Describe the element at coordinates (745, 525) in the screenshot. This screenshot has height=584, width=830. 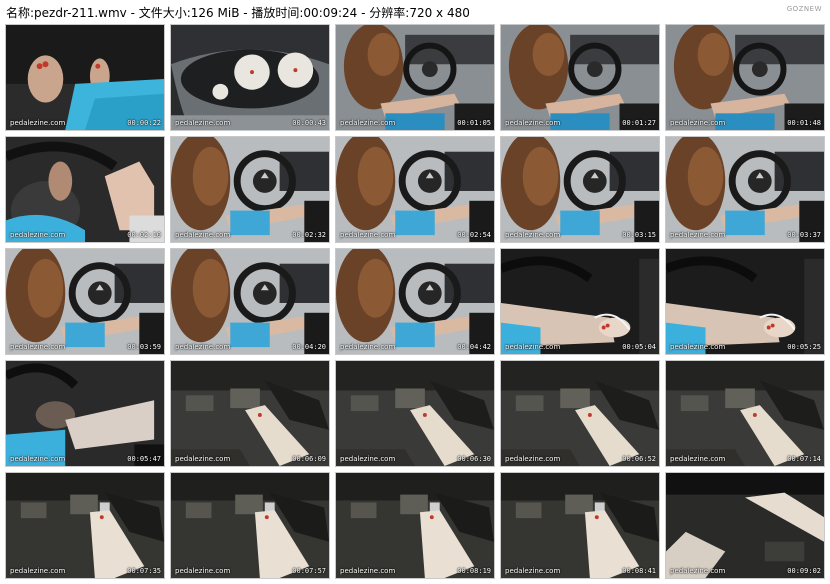
I see `thumbnail-frame: pedalezine.com 00:09:02` at that location.